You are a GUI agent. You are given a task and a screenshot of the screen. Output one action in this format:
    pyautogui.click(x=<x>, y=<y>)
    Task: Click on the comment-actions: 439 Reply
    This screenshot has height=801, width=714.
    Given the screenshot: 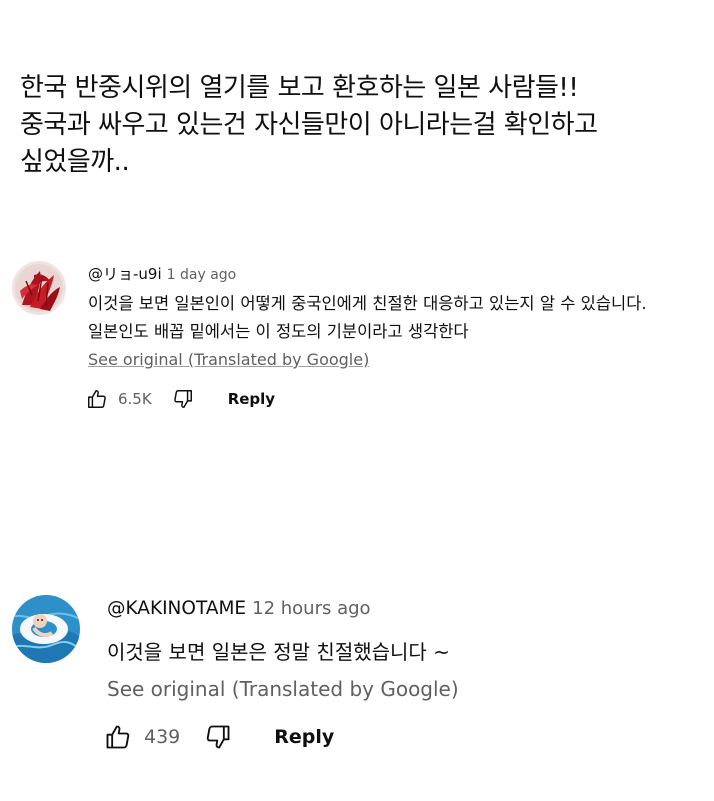 What is the action you would take?
    pyautogui.click(x=219, y=737)
    